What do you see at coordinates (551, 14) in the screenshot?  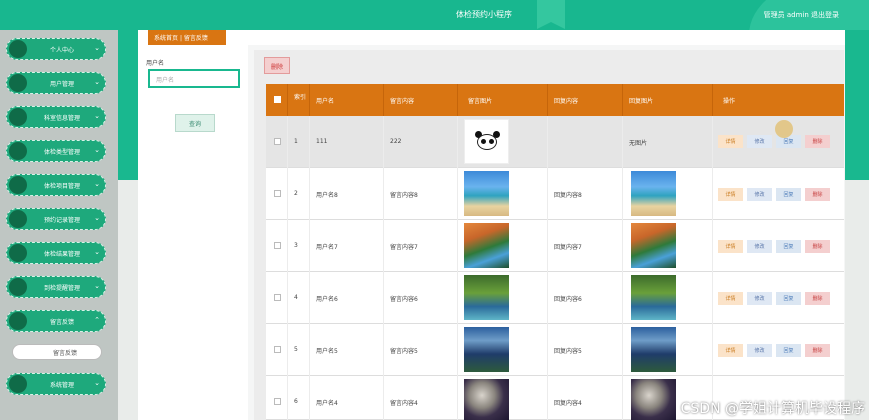 I see `bookmark-icon` at bounding box center [551, 14].